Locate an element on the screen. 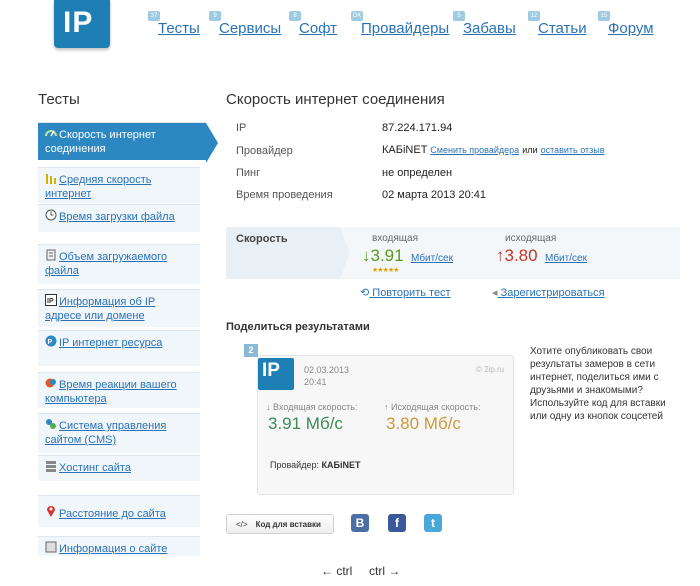 The height and width of the screenshot is (586, 700). outgoing-speed: ↑3.80 is located at coordinates (517, 256).